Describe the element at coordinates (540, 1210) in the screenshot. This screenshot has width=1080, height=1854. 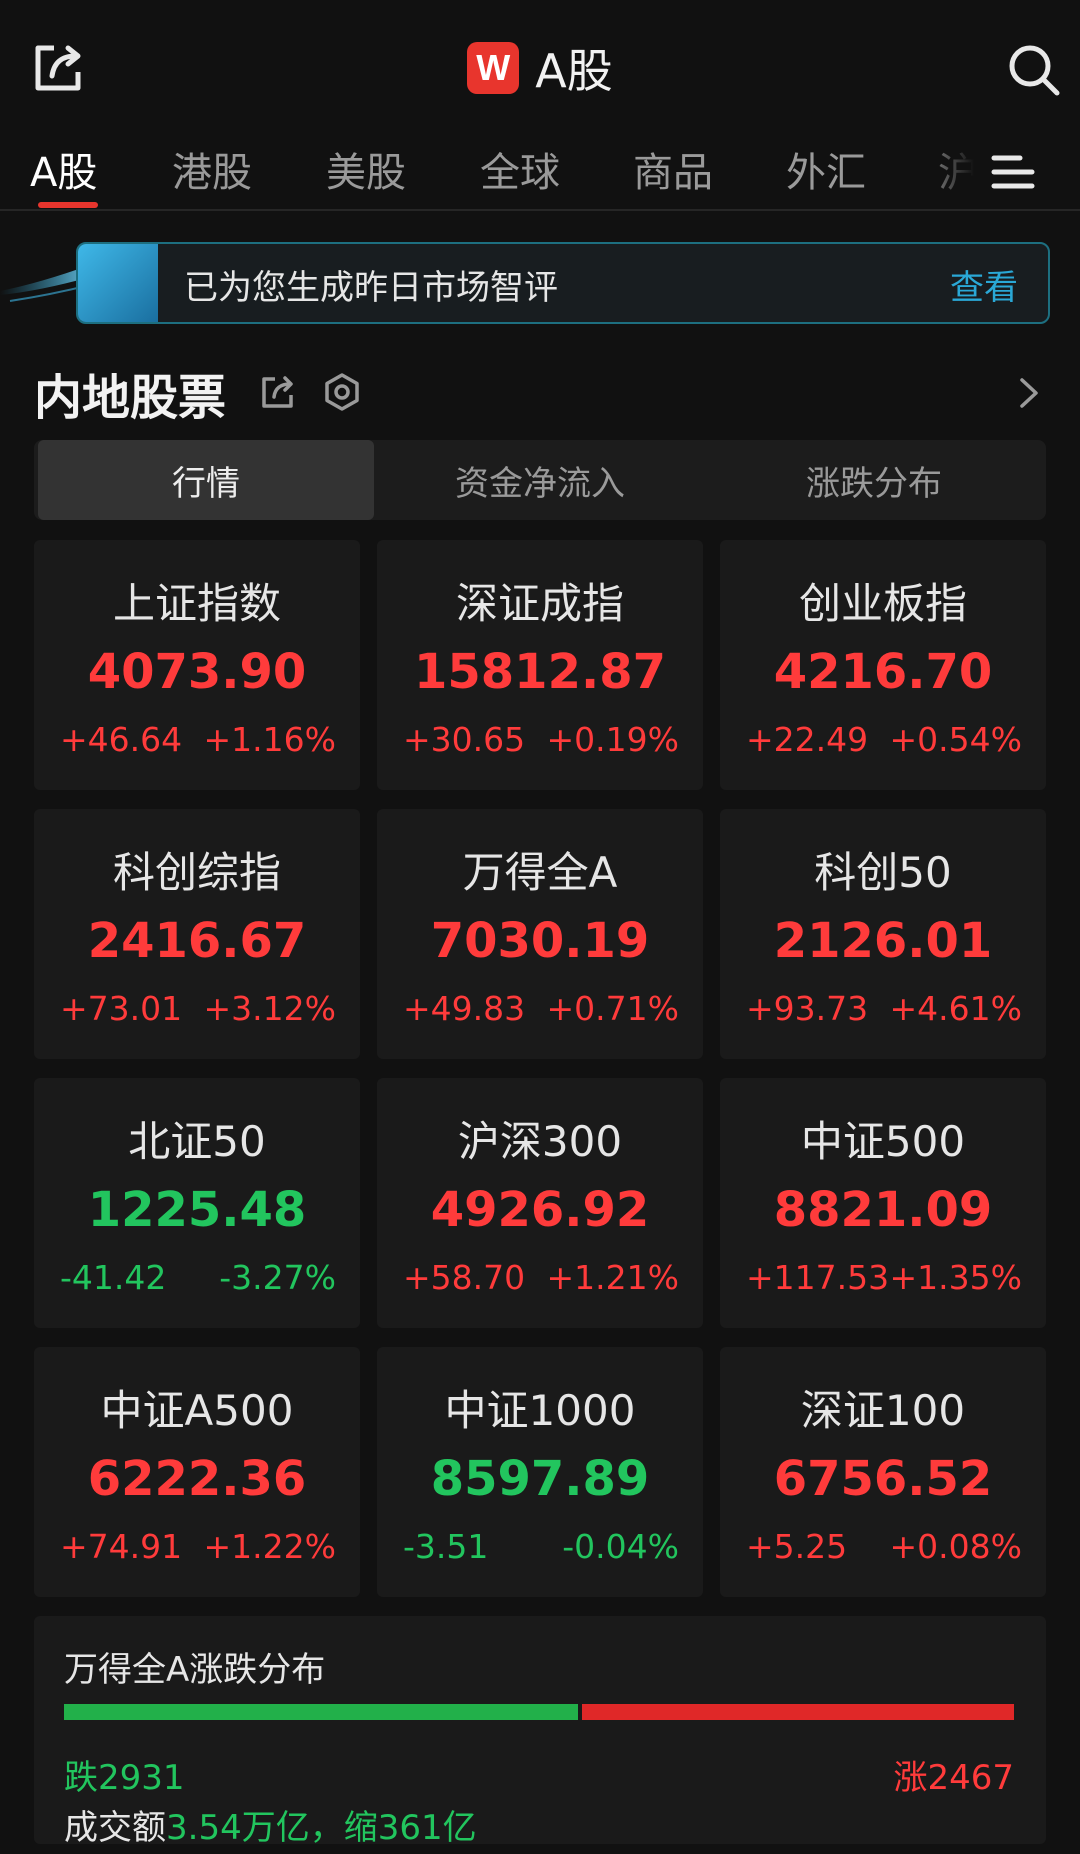
I see `index-value: 4926.92` at that location.